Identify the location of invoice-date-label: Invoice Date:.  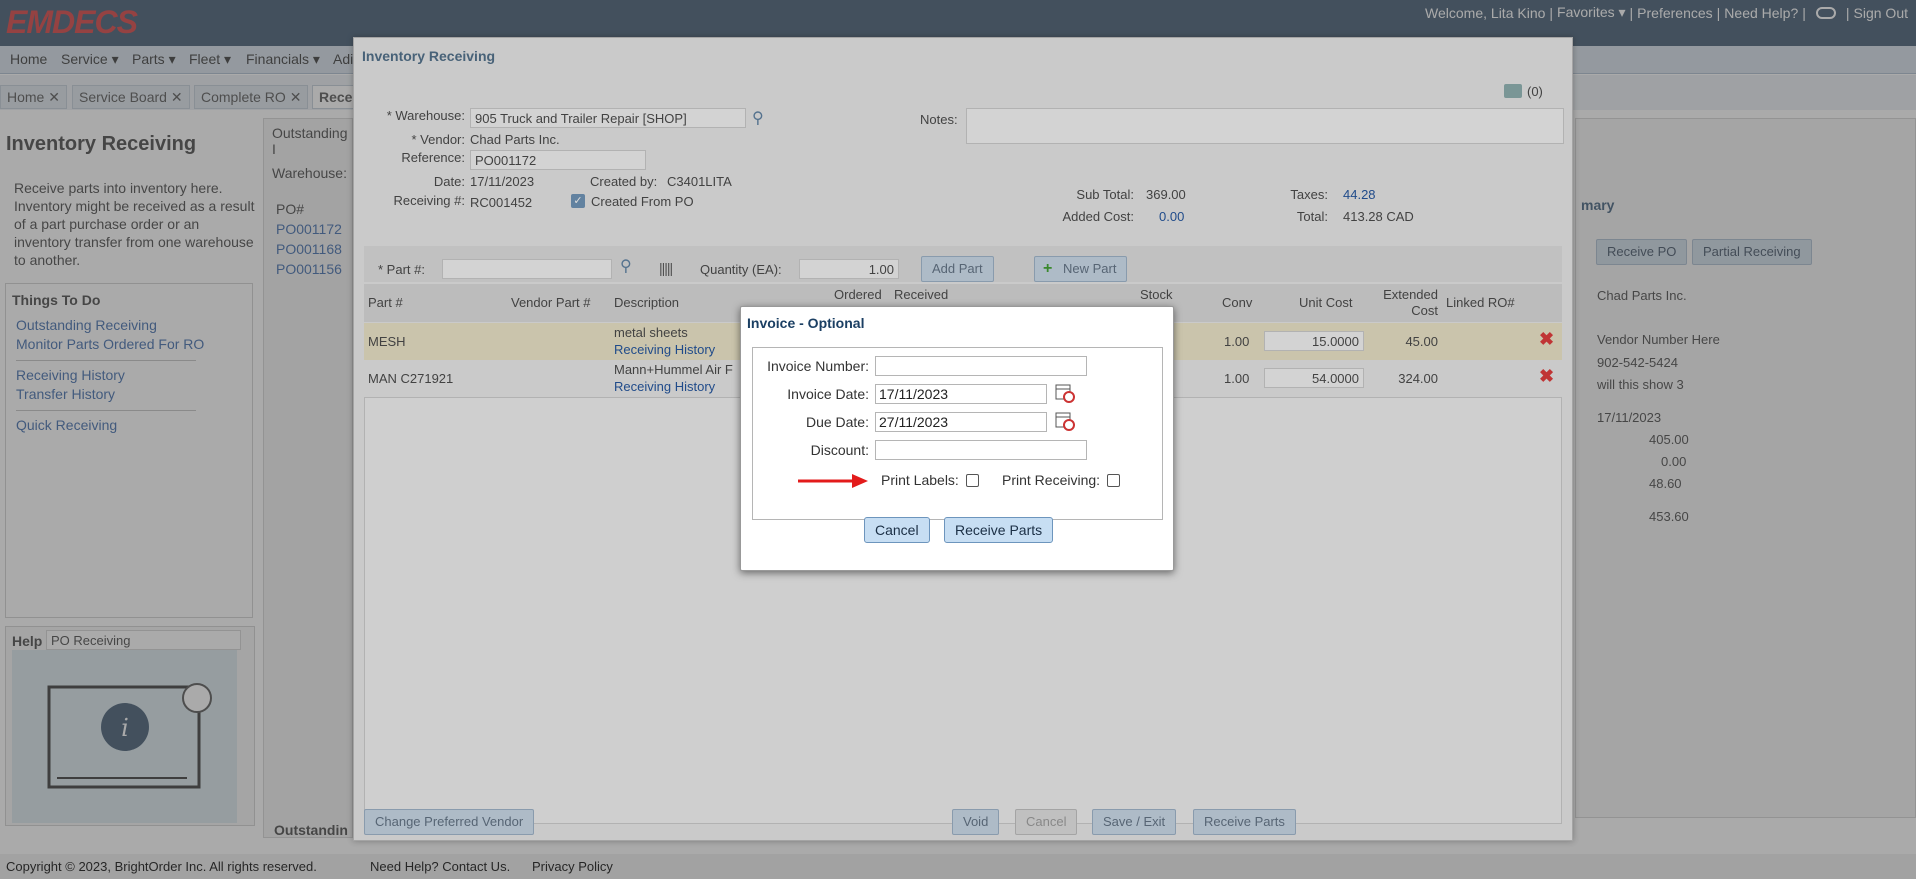
(828, 394).